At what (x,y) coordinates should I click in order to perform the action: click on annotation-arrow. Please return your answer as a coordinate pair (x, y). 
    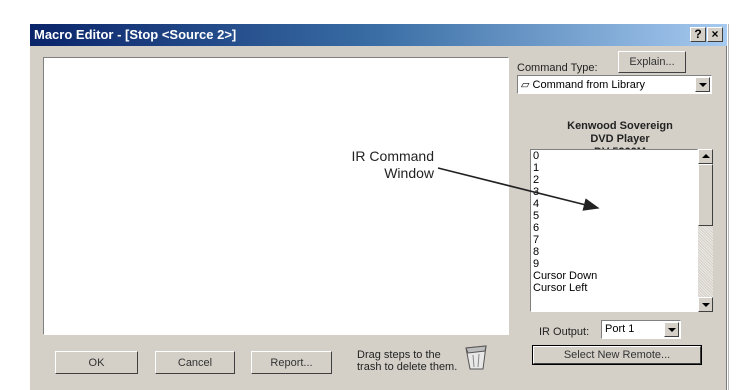
    Looking at the image, I should click on (518, 189).